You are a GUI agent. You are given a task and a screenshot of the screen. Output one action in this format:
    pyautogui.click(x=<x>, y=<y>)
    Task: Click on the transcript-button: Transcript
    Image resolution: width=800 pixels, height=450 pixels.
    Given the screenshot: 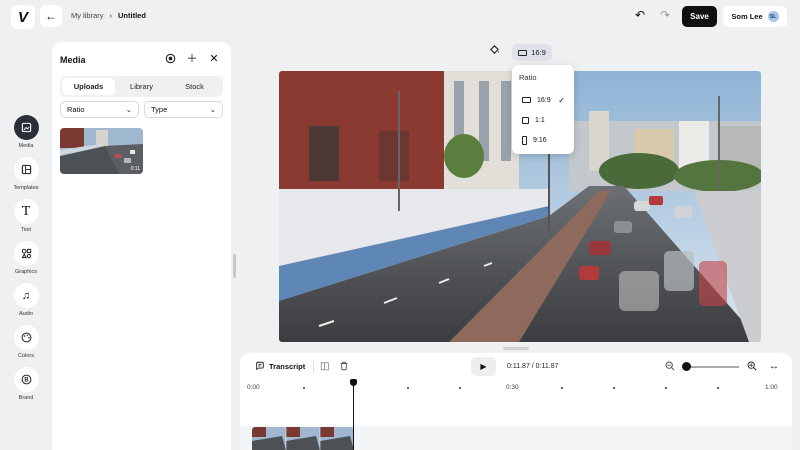 What is the action you would take?
    pyautogui.click(x=280, y=366)
    